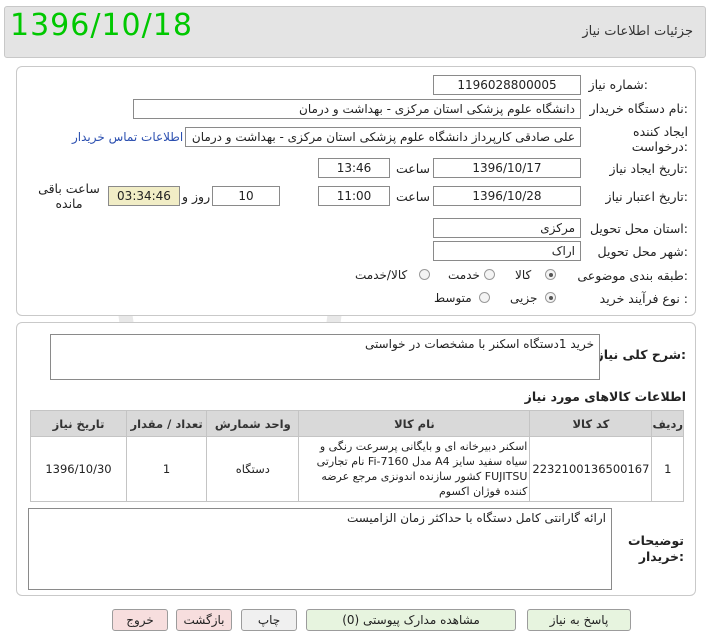  What do you see at coordinates (637, 31) in the screenshot?
I see `page-title: جزئیات اطلاعات نیاز` at bounding box center [637, 31].